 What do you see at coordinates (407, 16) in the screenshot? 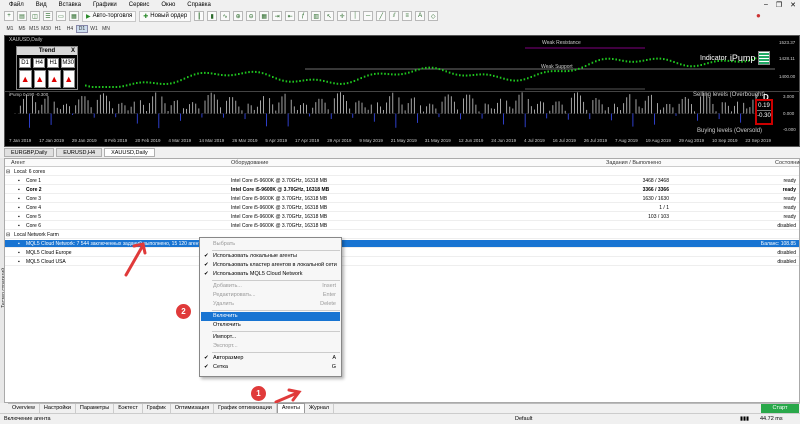
I see `fibo-icon: ≡` at bounding box center [407, 16].